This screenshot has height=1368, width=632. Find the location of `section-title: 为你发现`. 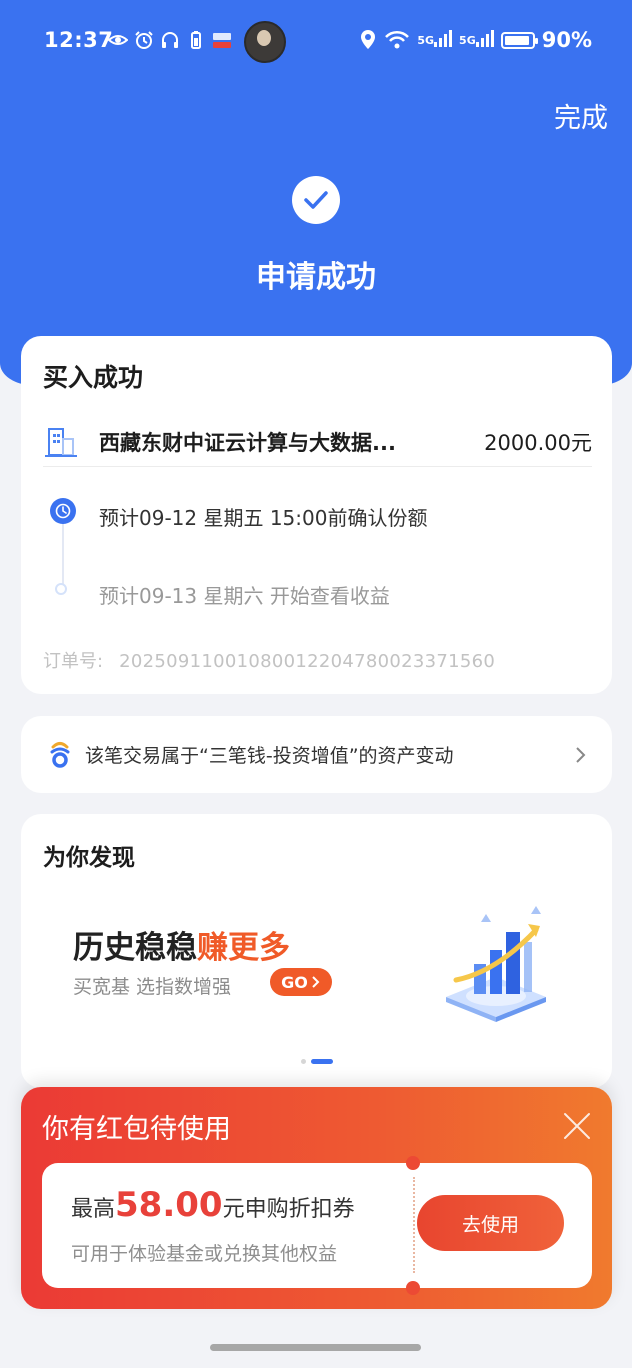

section-title: 为你发现 is located at coordinates (89, 858).